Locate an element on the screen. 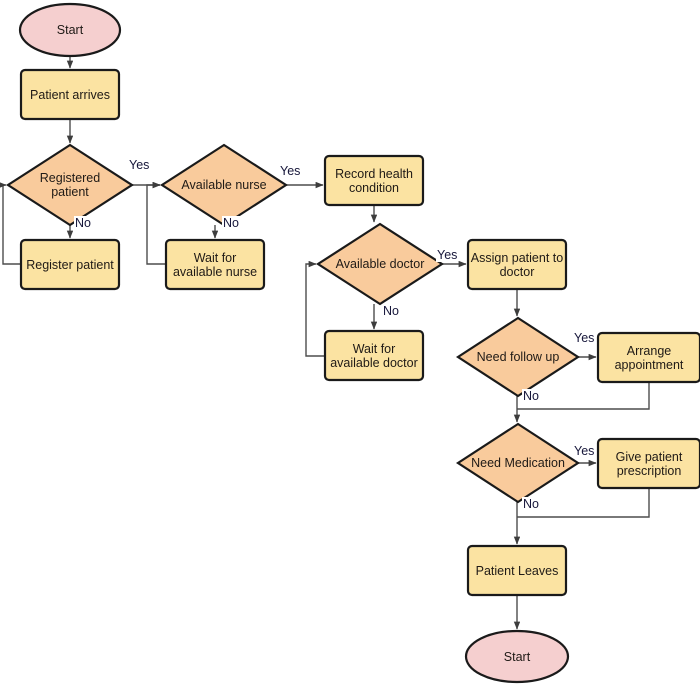  edge-label-nurse_yes: Yes is located at coordinates (290, 171).